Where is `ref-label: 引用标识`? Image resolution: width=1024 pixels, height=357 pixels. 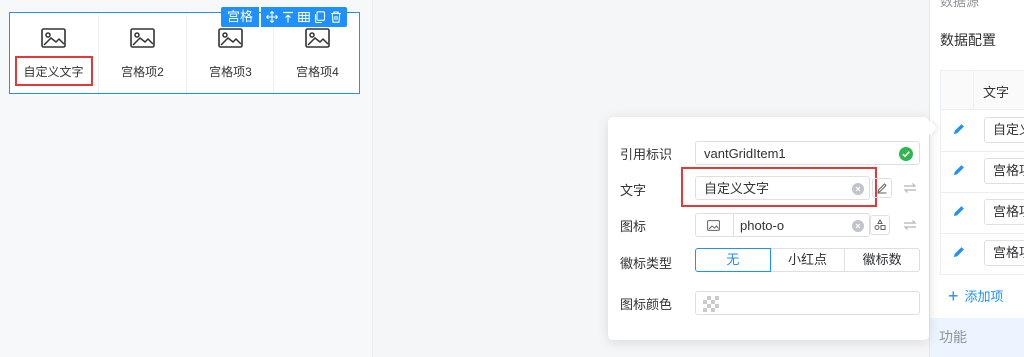 ref-label: 引用标识 is located at coordinates (646, 154).